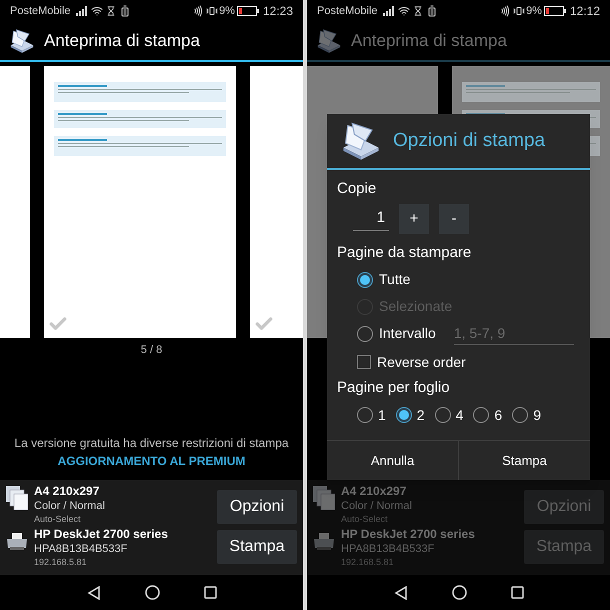 The image size is (610, 610). I want to click on clock: 12:23, so click(277, 11).